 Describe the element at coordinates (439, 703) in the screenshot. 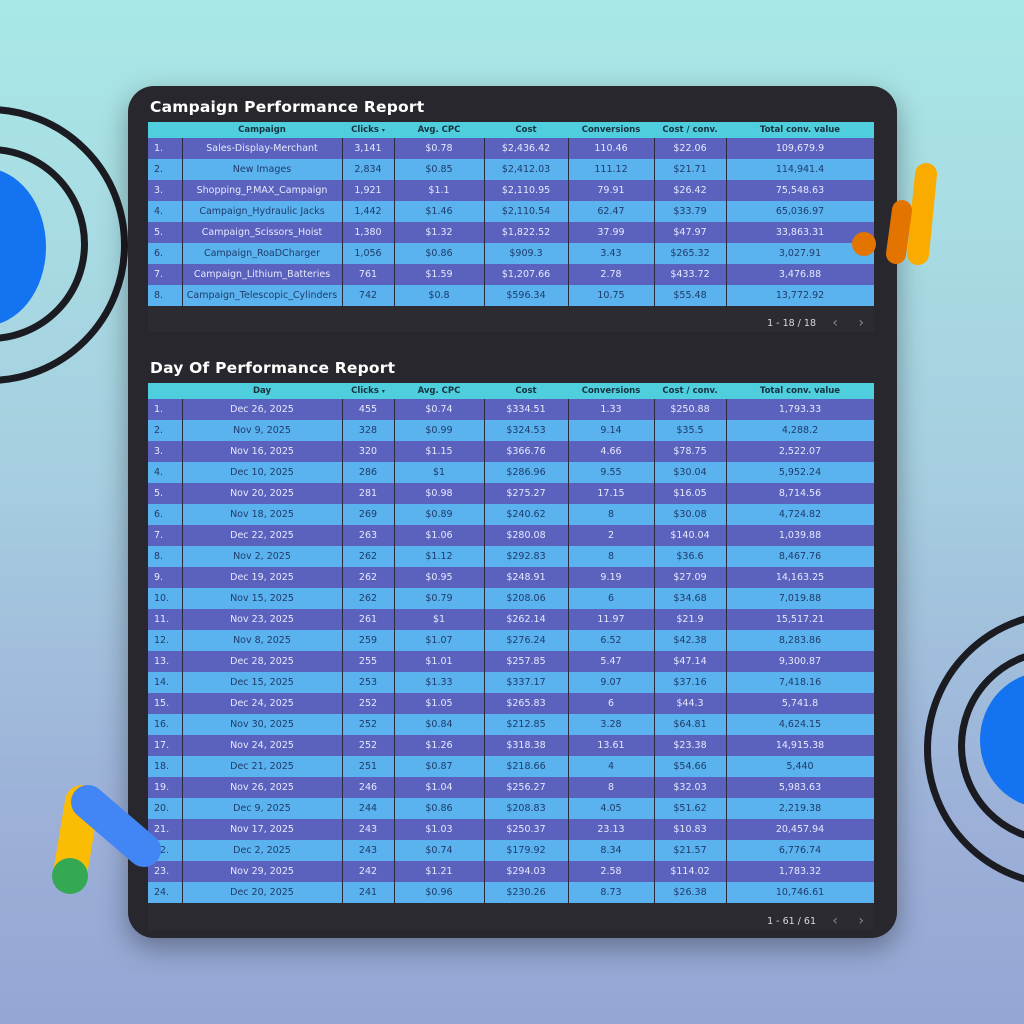

I see `day-cell: $1.05` at that location.